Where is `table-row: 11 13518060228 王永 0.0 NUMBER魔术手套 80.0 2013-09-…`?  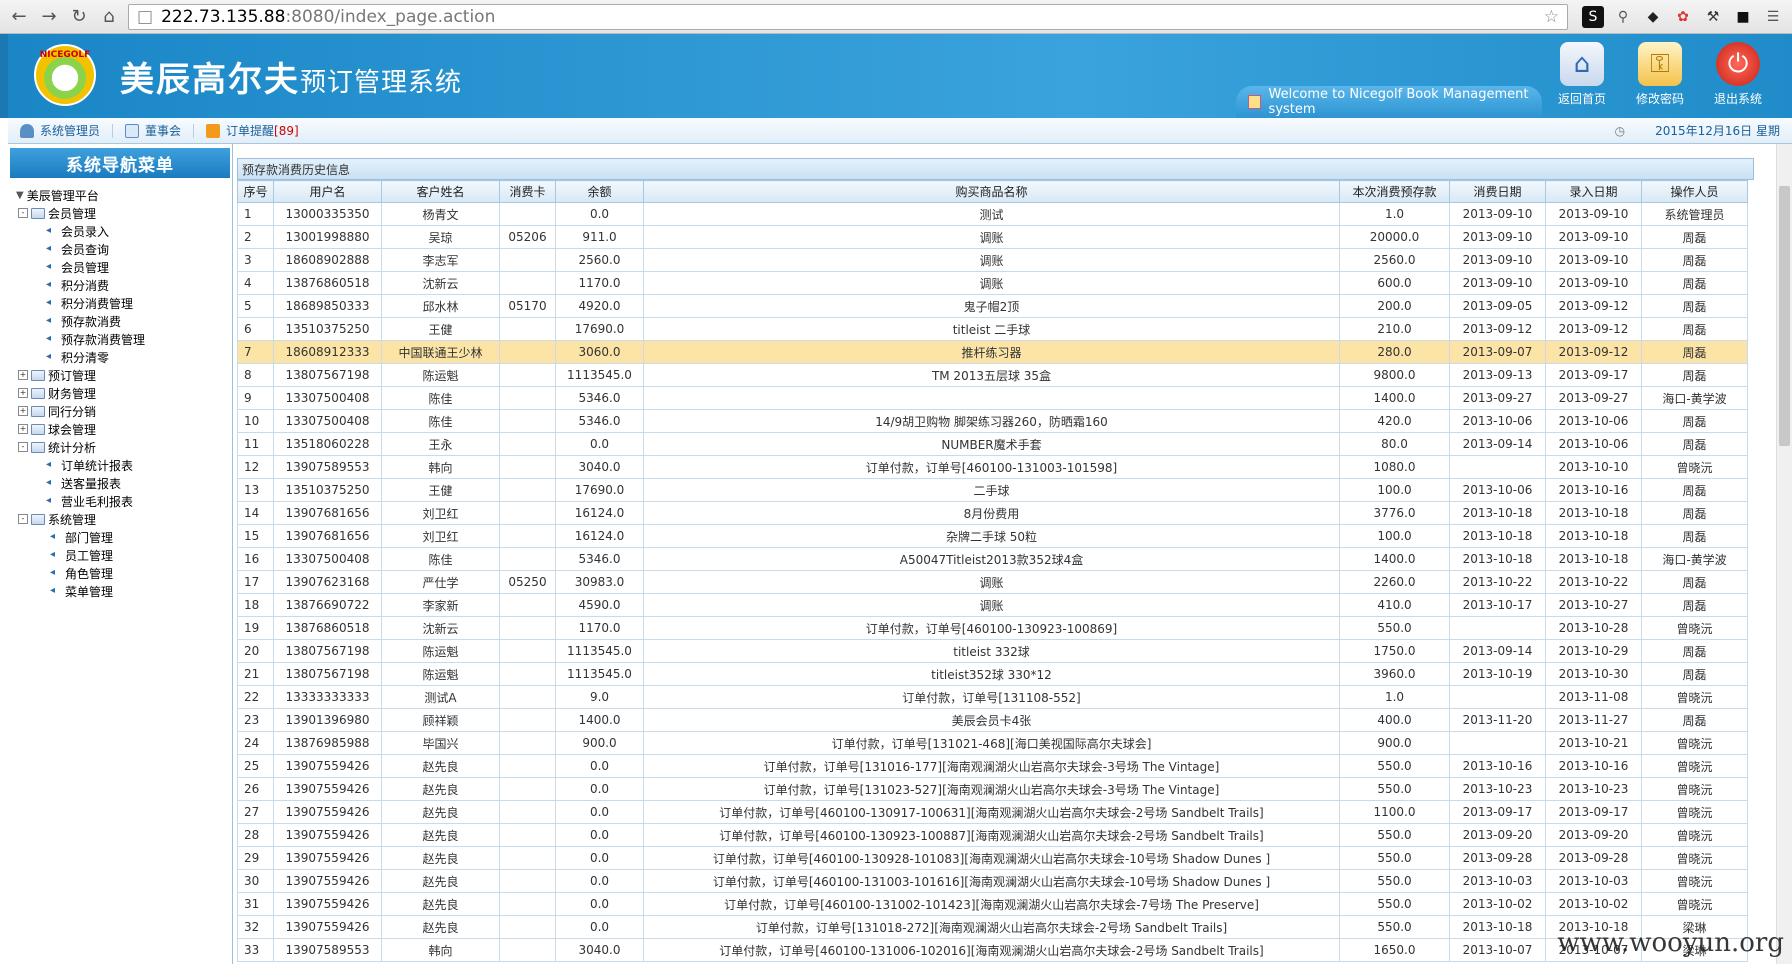
table-row: 11 13518060228 王永 0.0 NUMBER魔术手套 80.0 2013-09-… is located at coordinates (992, 444).